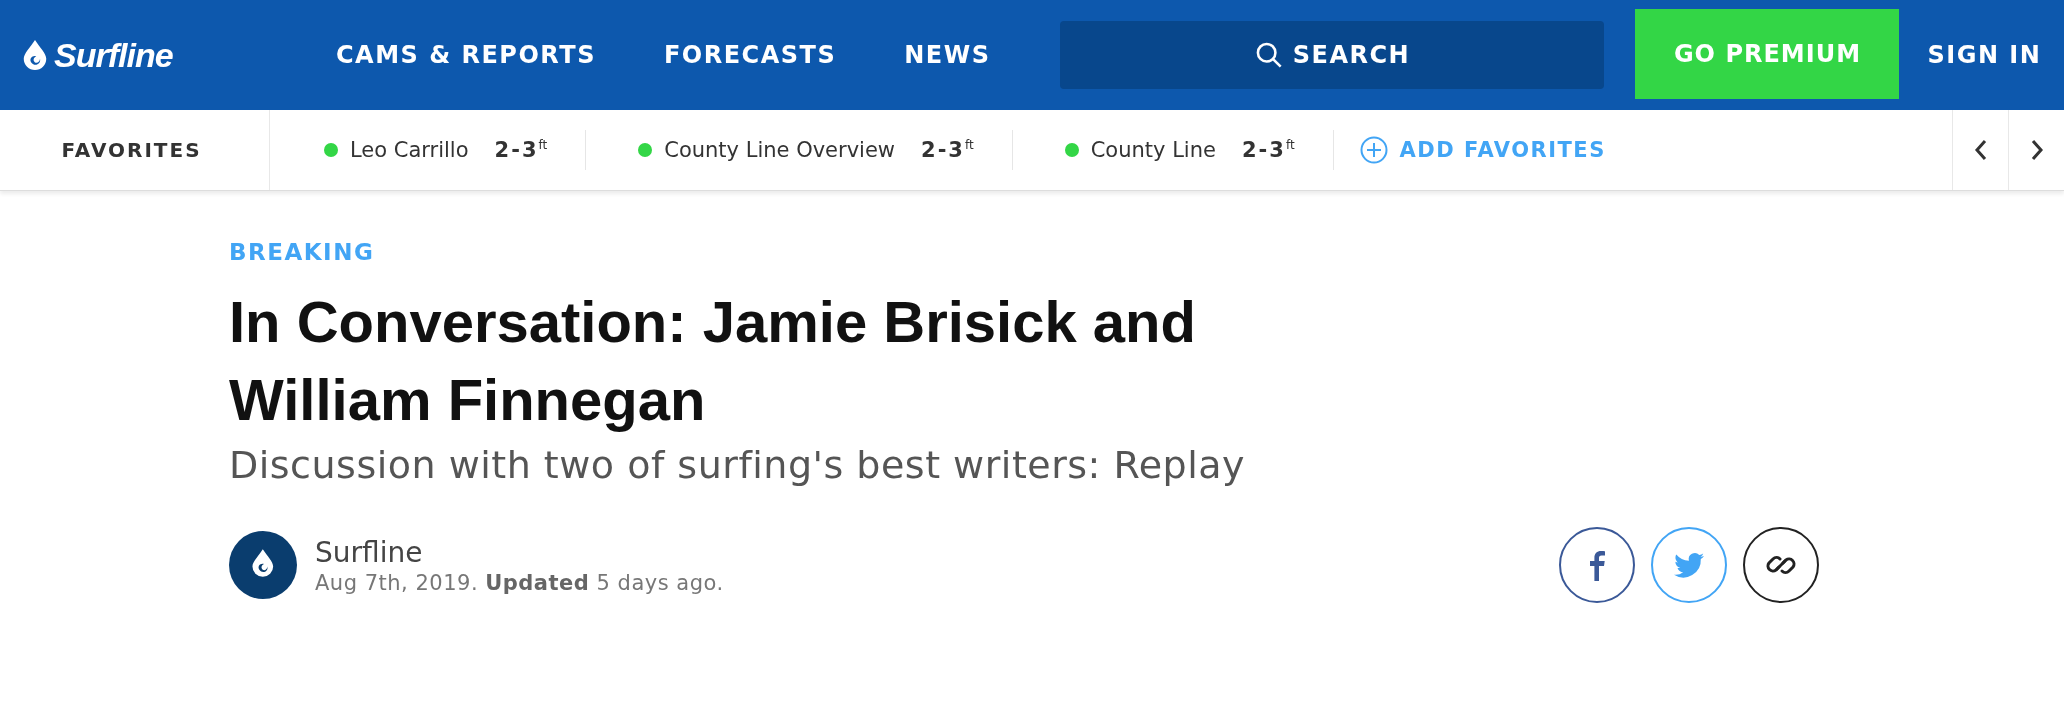 The image size is (2064, 702). I want to click on search-button: SEARCH, so click(1332, 55).